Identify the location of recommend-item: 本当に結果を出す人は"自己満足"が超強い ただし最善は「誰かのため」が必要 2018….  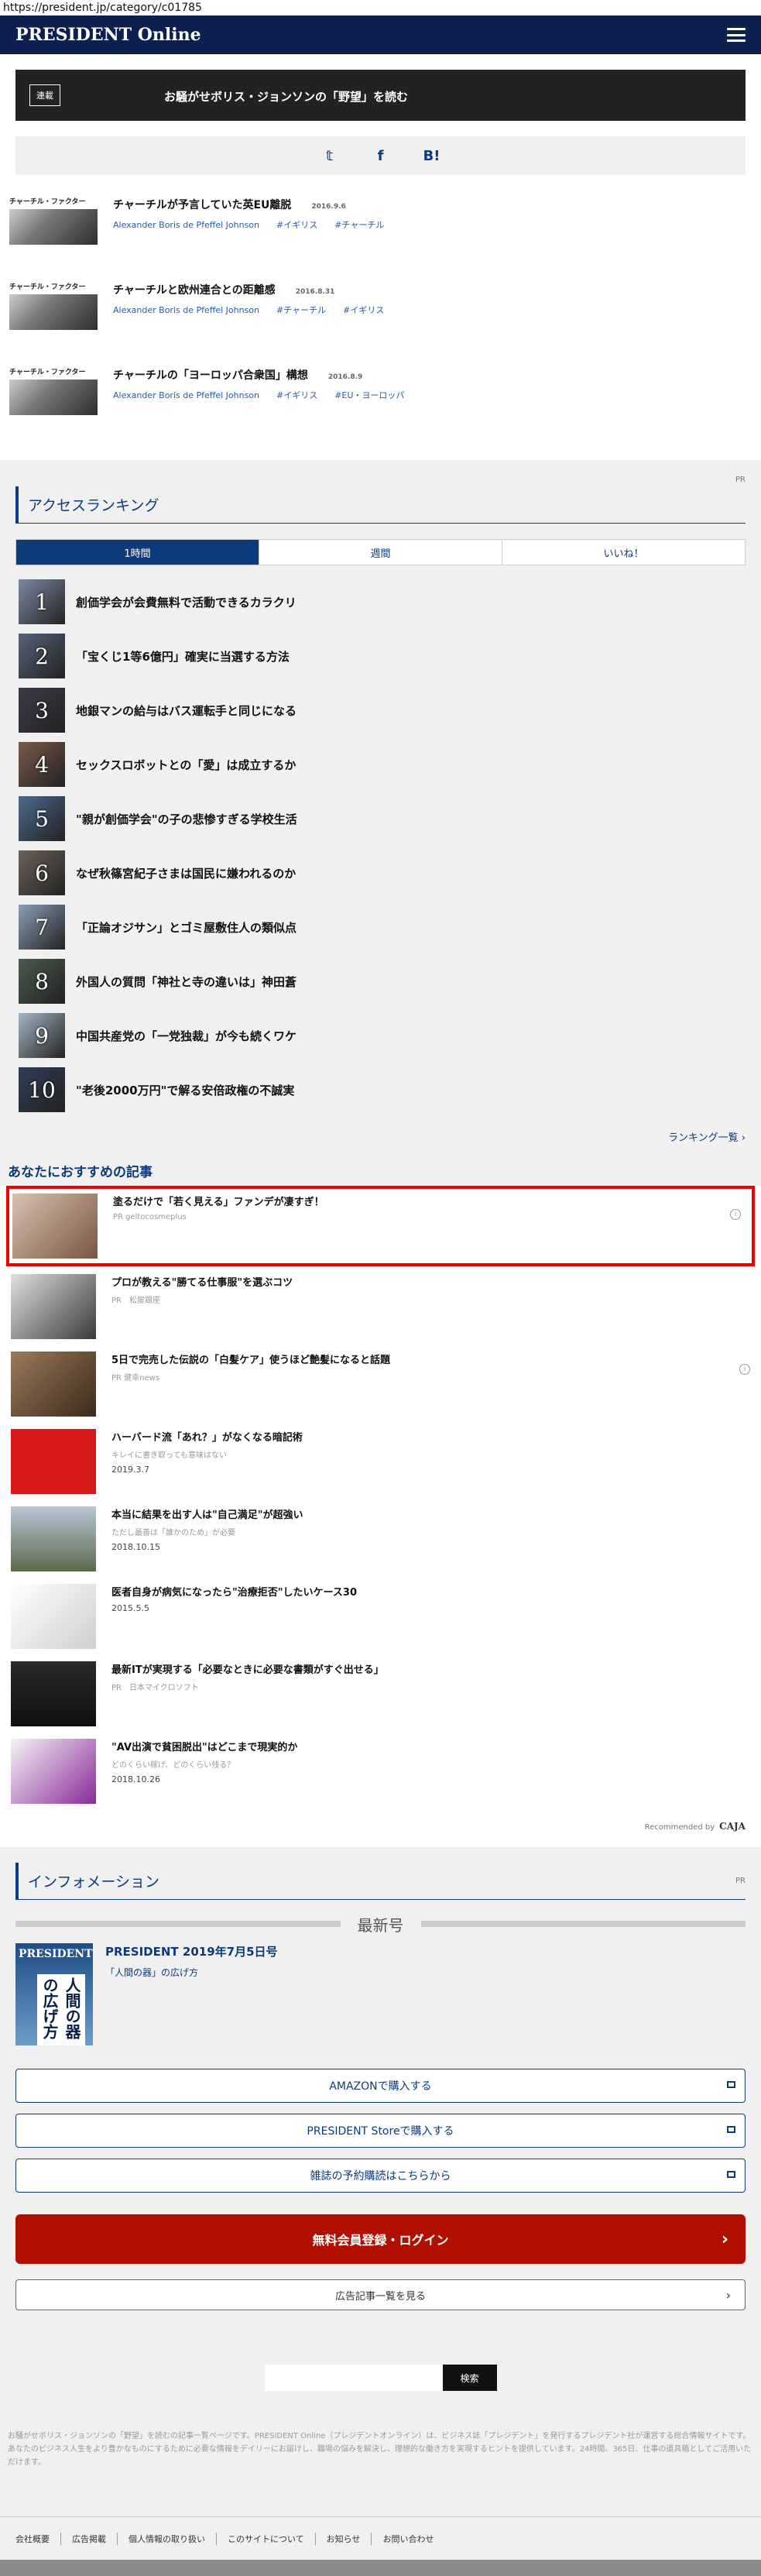
(380, 1537).